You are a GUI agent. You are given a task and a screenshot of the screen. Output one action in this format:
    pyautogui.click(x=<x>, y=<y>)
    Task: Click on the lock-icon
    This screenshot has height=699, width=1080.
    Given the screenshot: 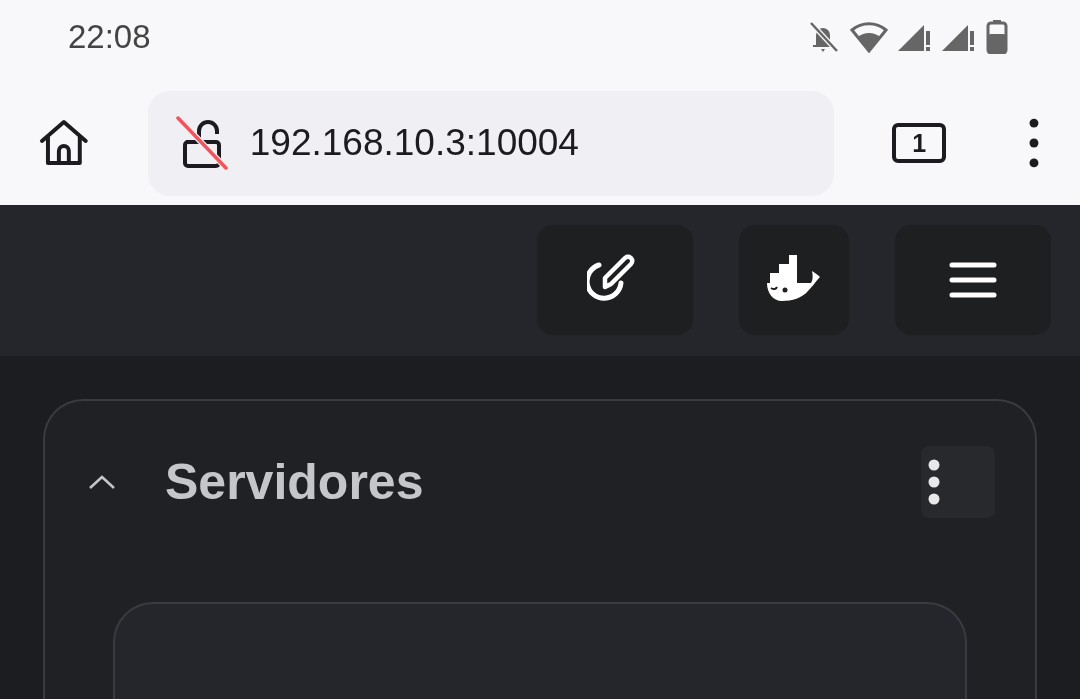 What is the action you would take?
    pyautogui.click(x=202, y=143)
    